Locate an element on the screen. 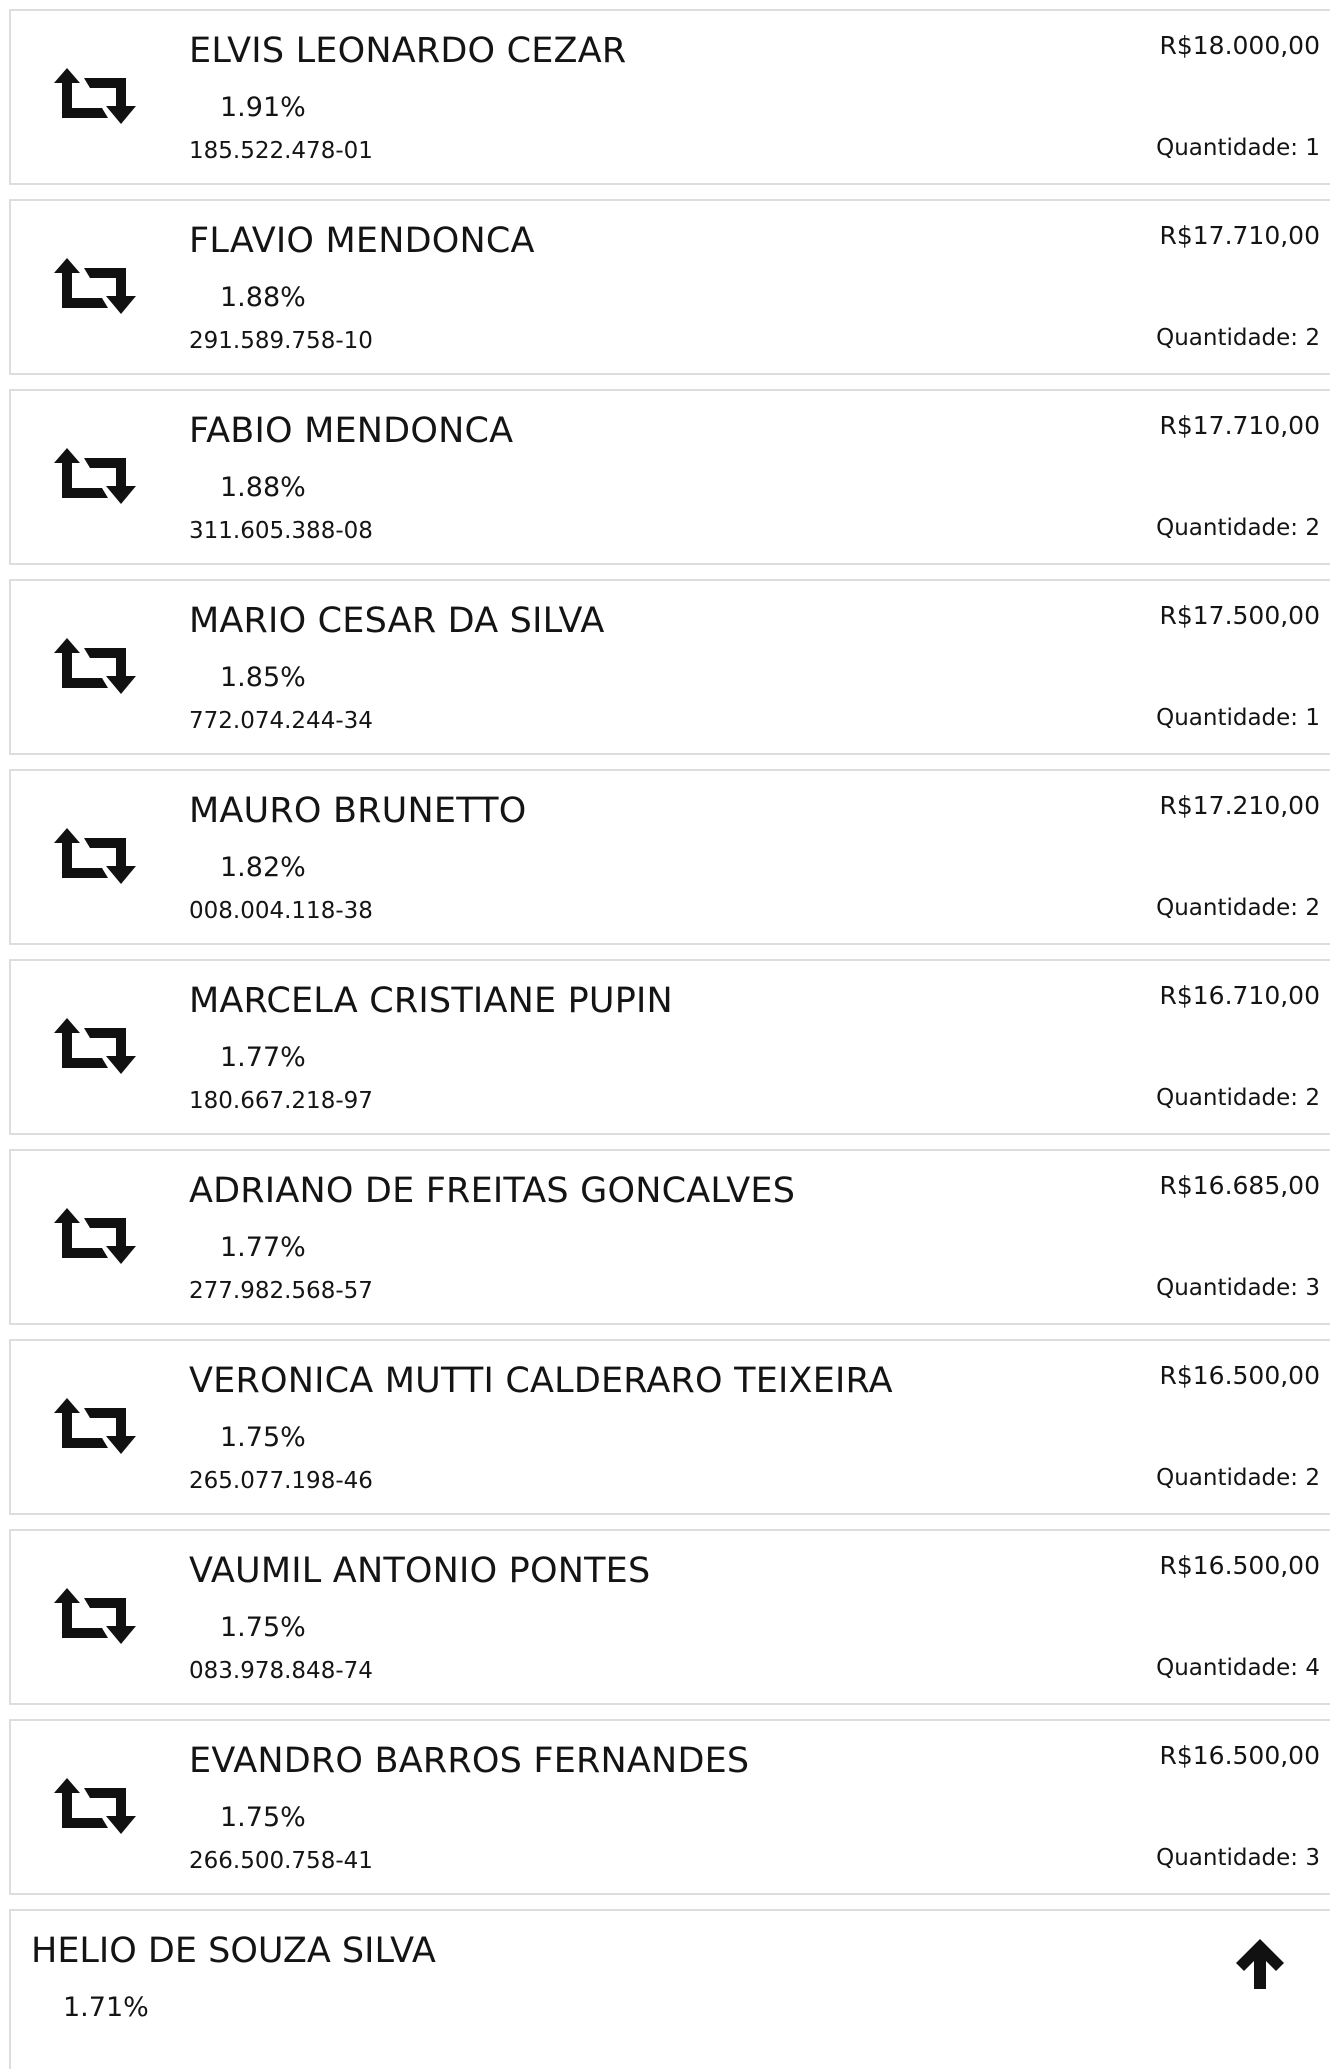 This screenshot has height=2069, width=1330. holder-percent: 1.91% is located at coordinates (263, 107).